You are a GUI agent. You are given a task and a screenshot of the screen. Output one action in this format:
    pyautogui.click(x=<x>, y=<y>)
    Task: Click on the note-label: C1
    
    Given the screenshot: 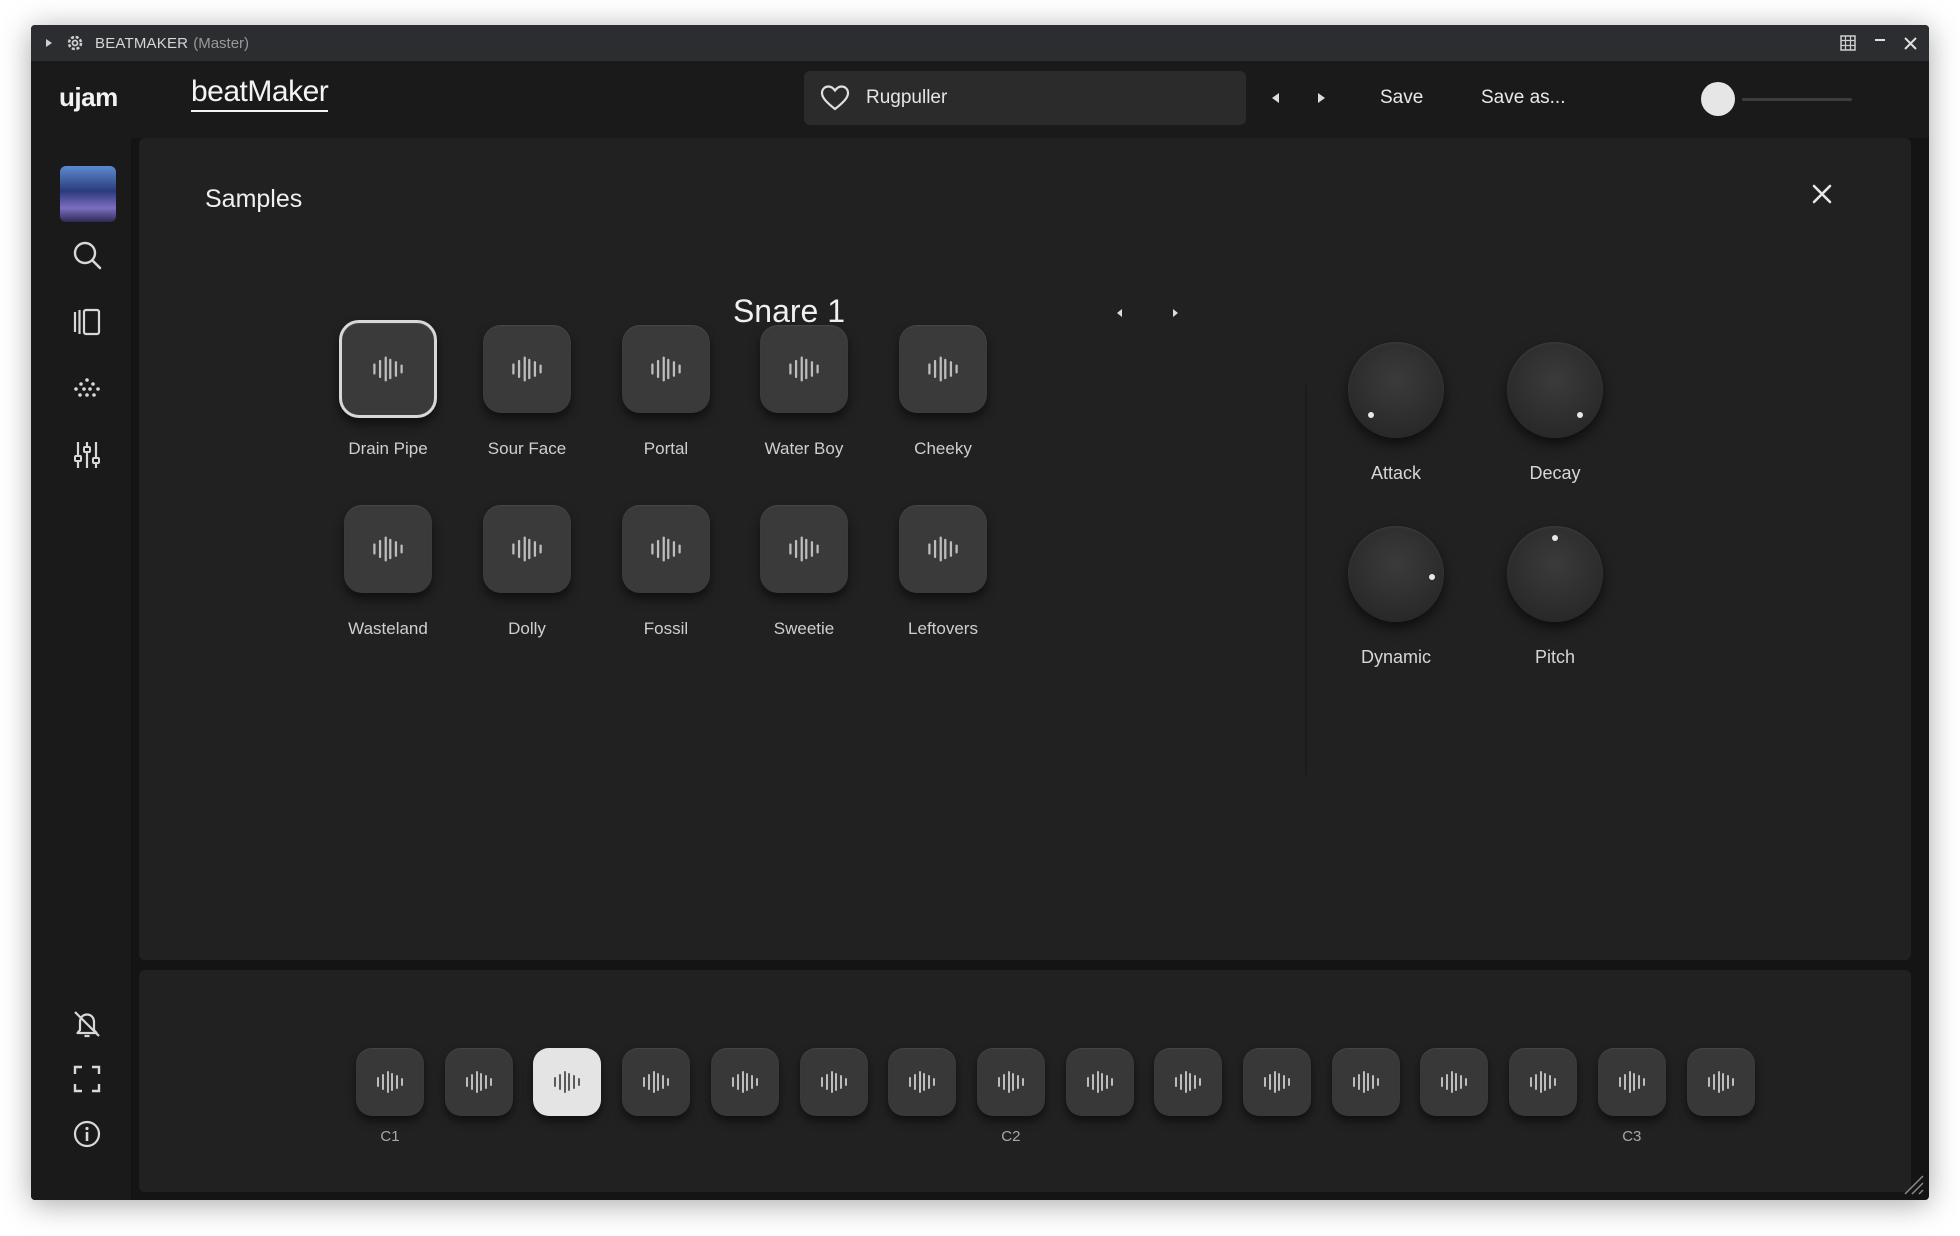 What is the action you would take?
    pyautogui.click(x=390, y=1136)
    